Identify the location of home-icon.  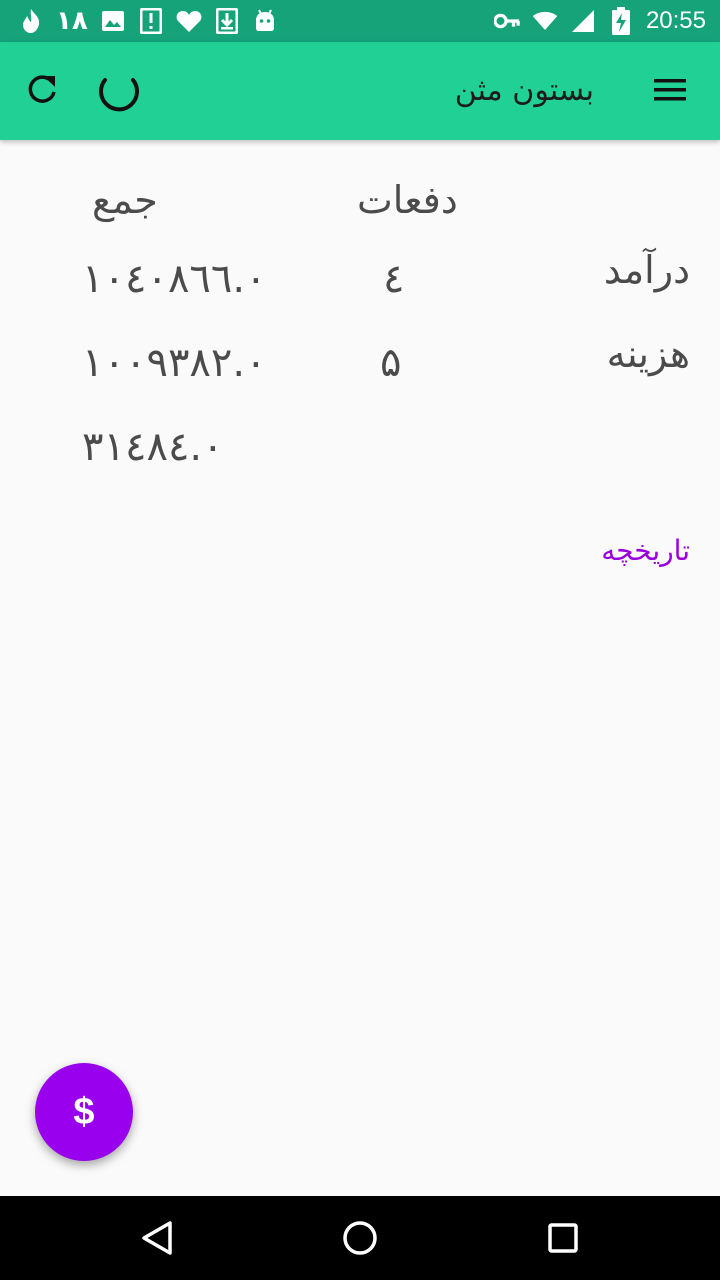
(360, 1238).